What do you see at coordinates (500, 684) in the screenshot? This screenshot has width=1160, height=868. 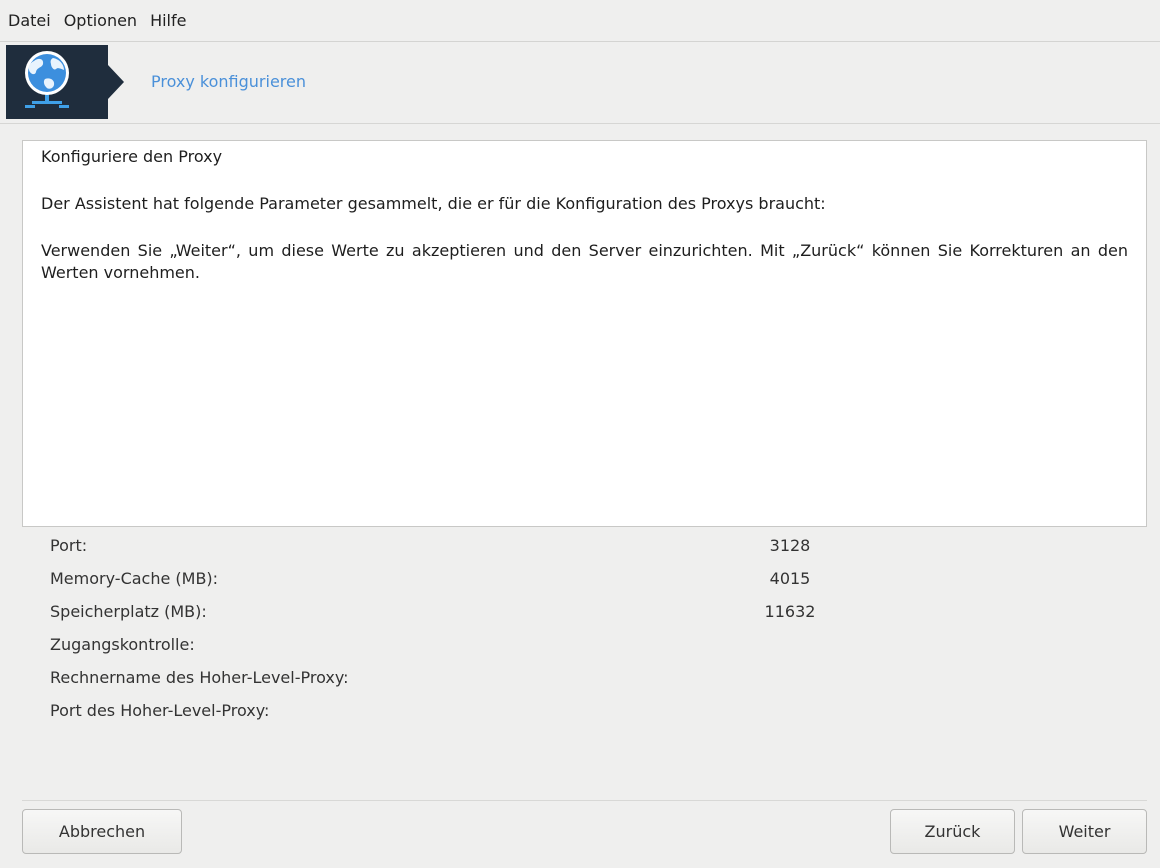 I see `param-row-upstream-host: Rechnername des Hoher-Level-Proxy:` at bounding box center [500, 684].